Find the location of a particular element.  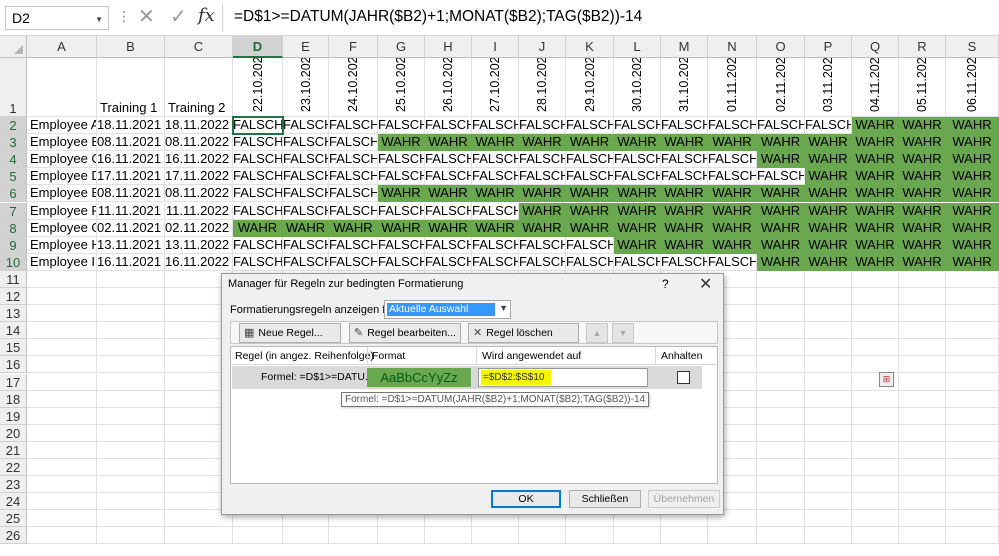

column-header-n: N is located at coordinates (732, 47).